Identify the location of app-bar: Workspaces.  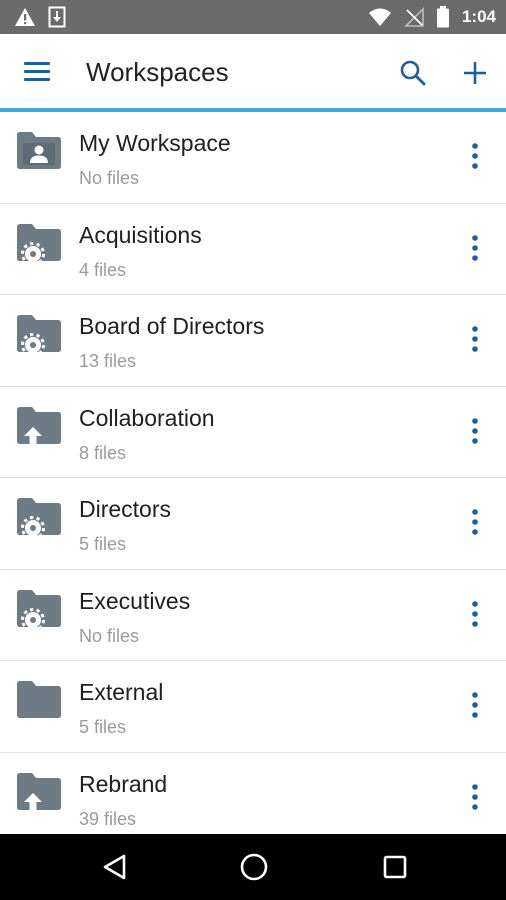
(253, 71).